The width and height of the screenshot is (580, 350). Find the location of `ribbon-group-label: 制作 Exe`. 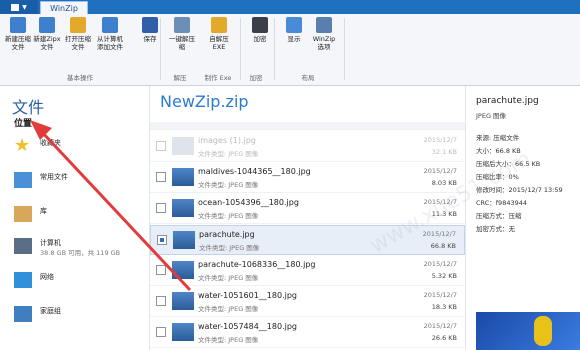

ribbon-group-label: 制作 Exe is located at coordinates (218, 78).